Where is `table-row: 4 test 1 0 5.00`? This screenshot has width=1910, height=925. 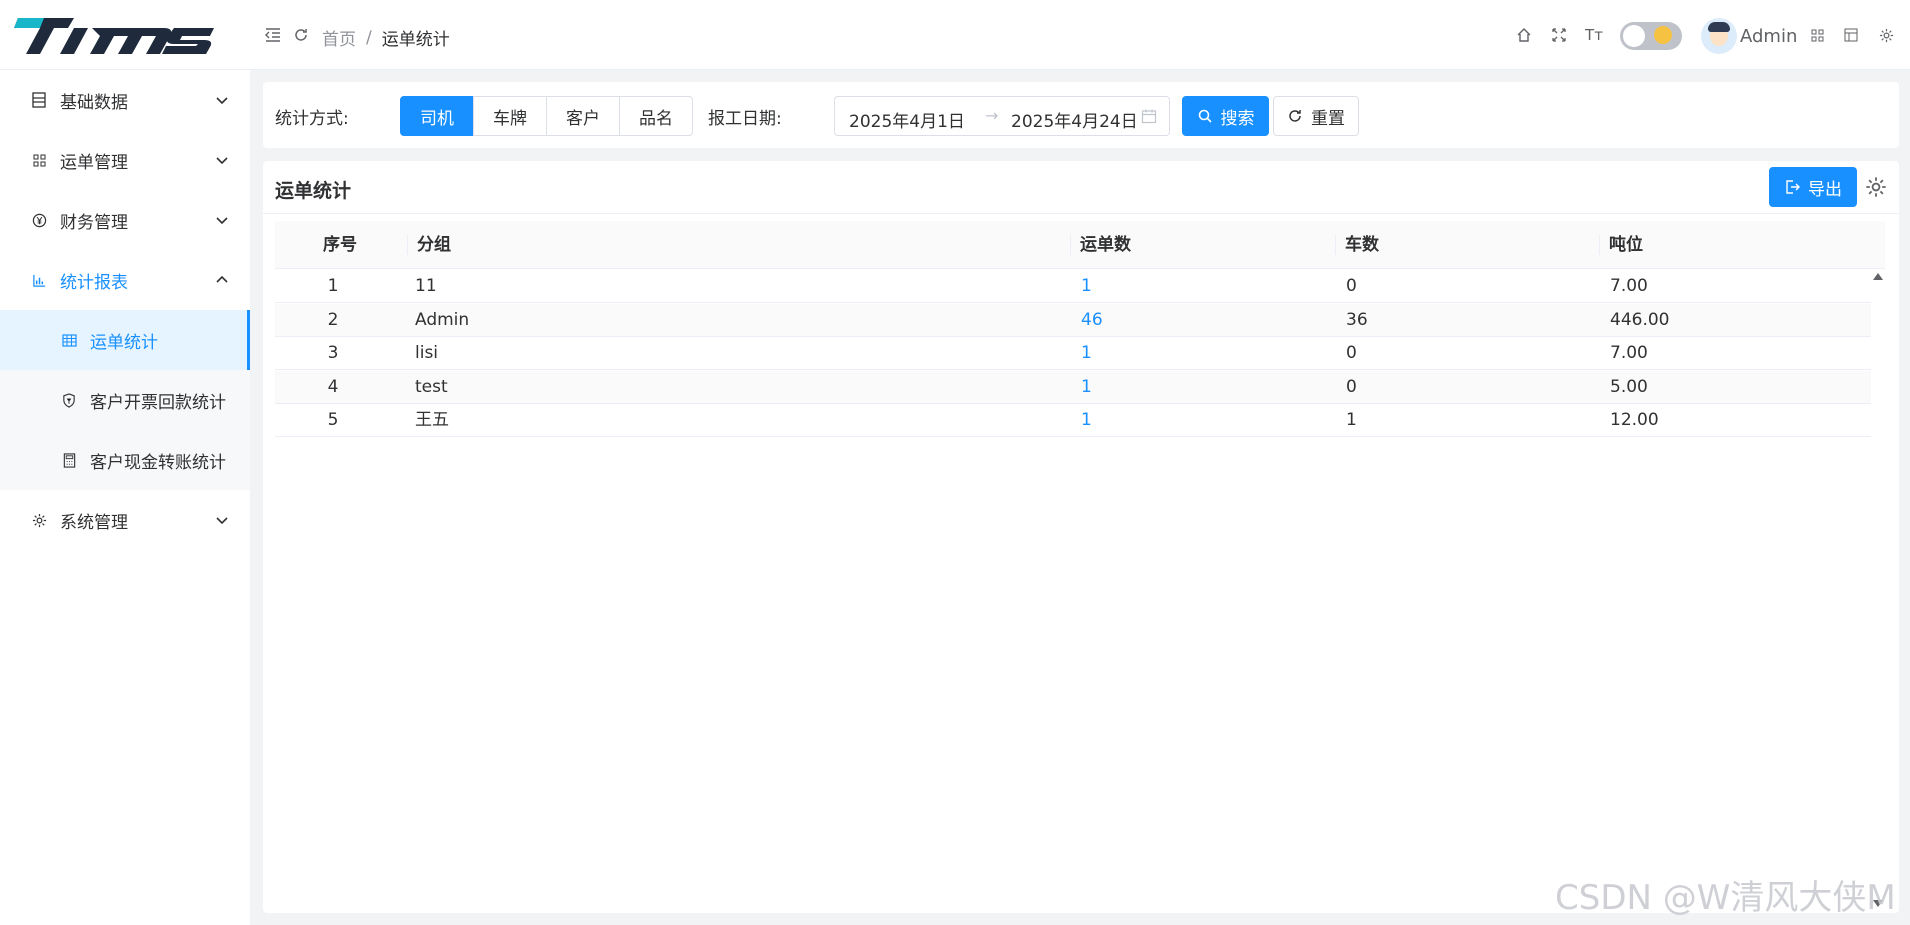 table-row: 4 test 1 0 5.00 is located at coordinates (1073, 387).